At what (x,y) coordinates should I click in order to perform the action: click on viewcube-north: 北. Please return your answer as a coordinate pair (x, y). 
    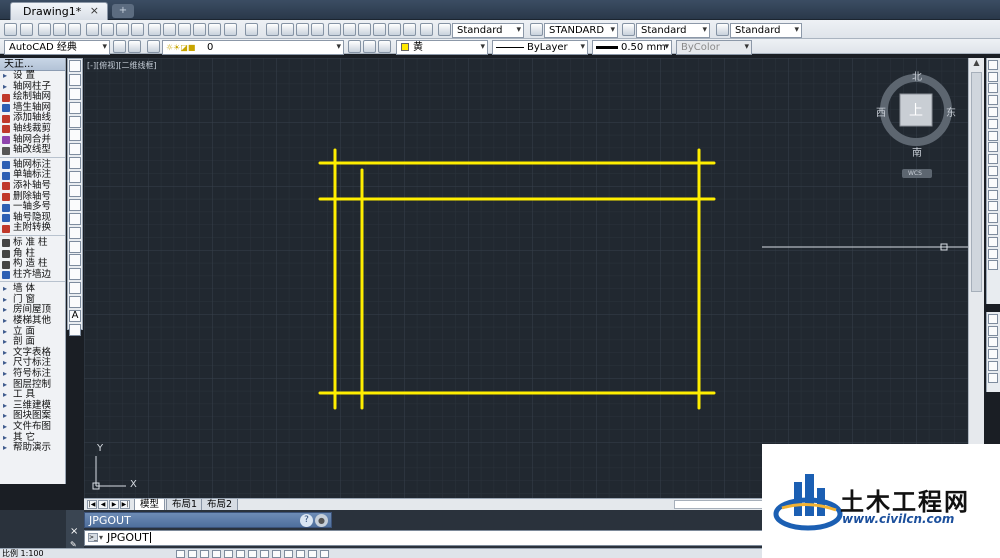
    Looking at the image, I should click on (917, 75).